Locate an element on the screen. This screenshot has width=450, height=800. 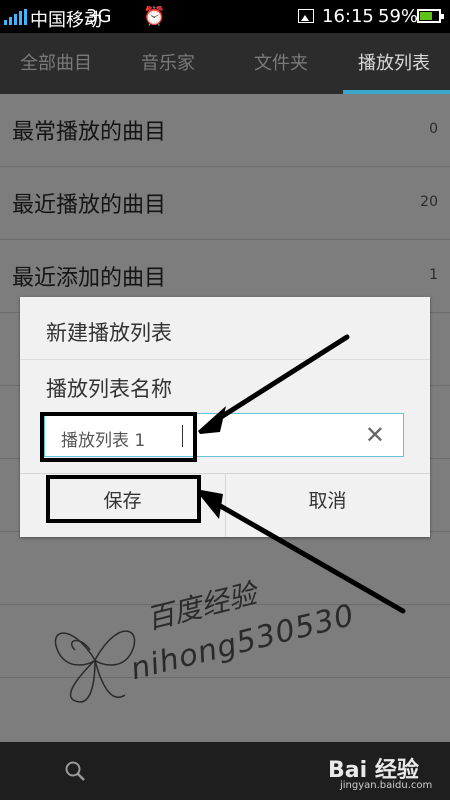
arrow-to-input is located at coordinates (278, 380).